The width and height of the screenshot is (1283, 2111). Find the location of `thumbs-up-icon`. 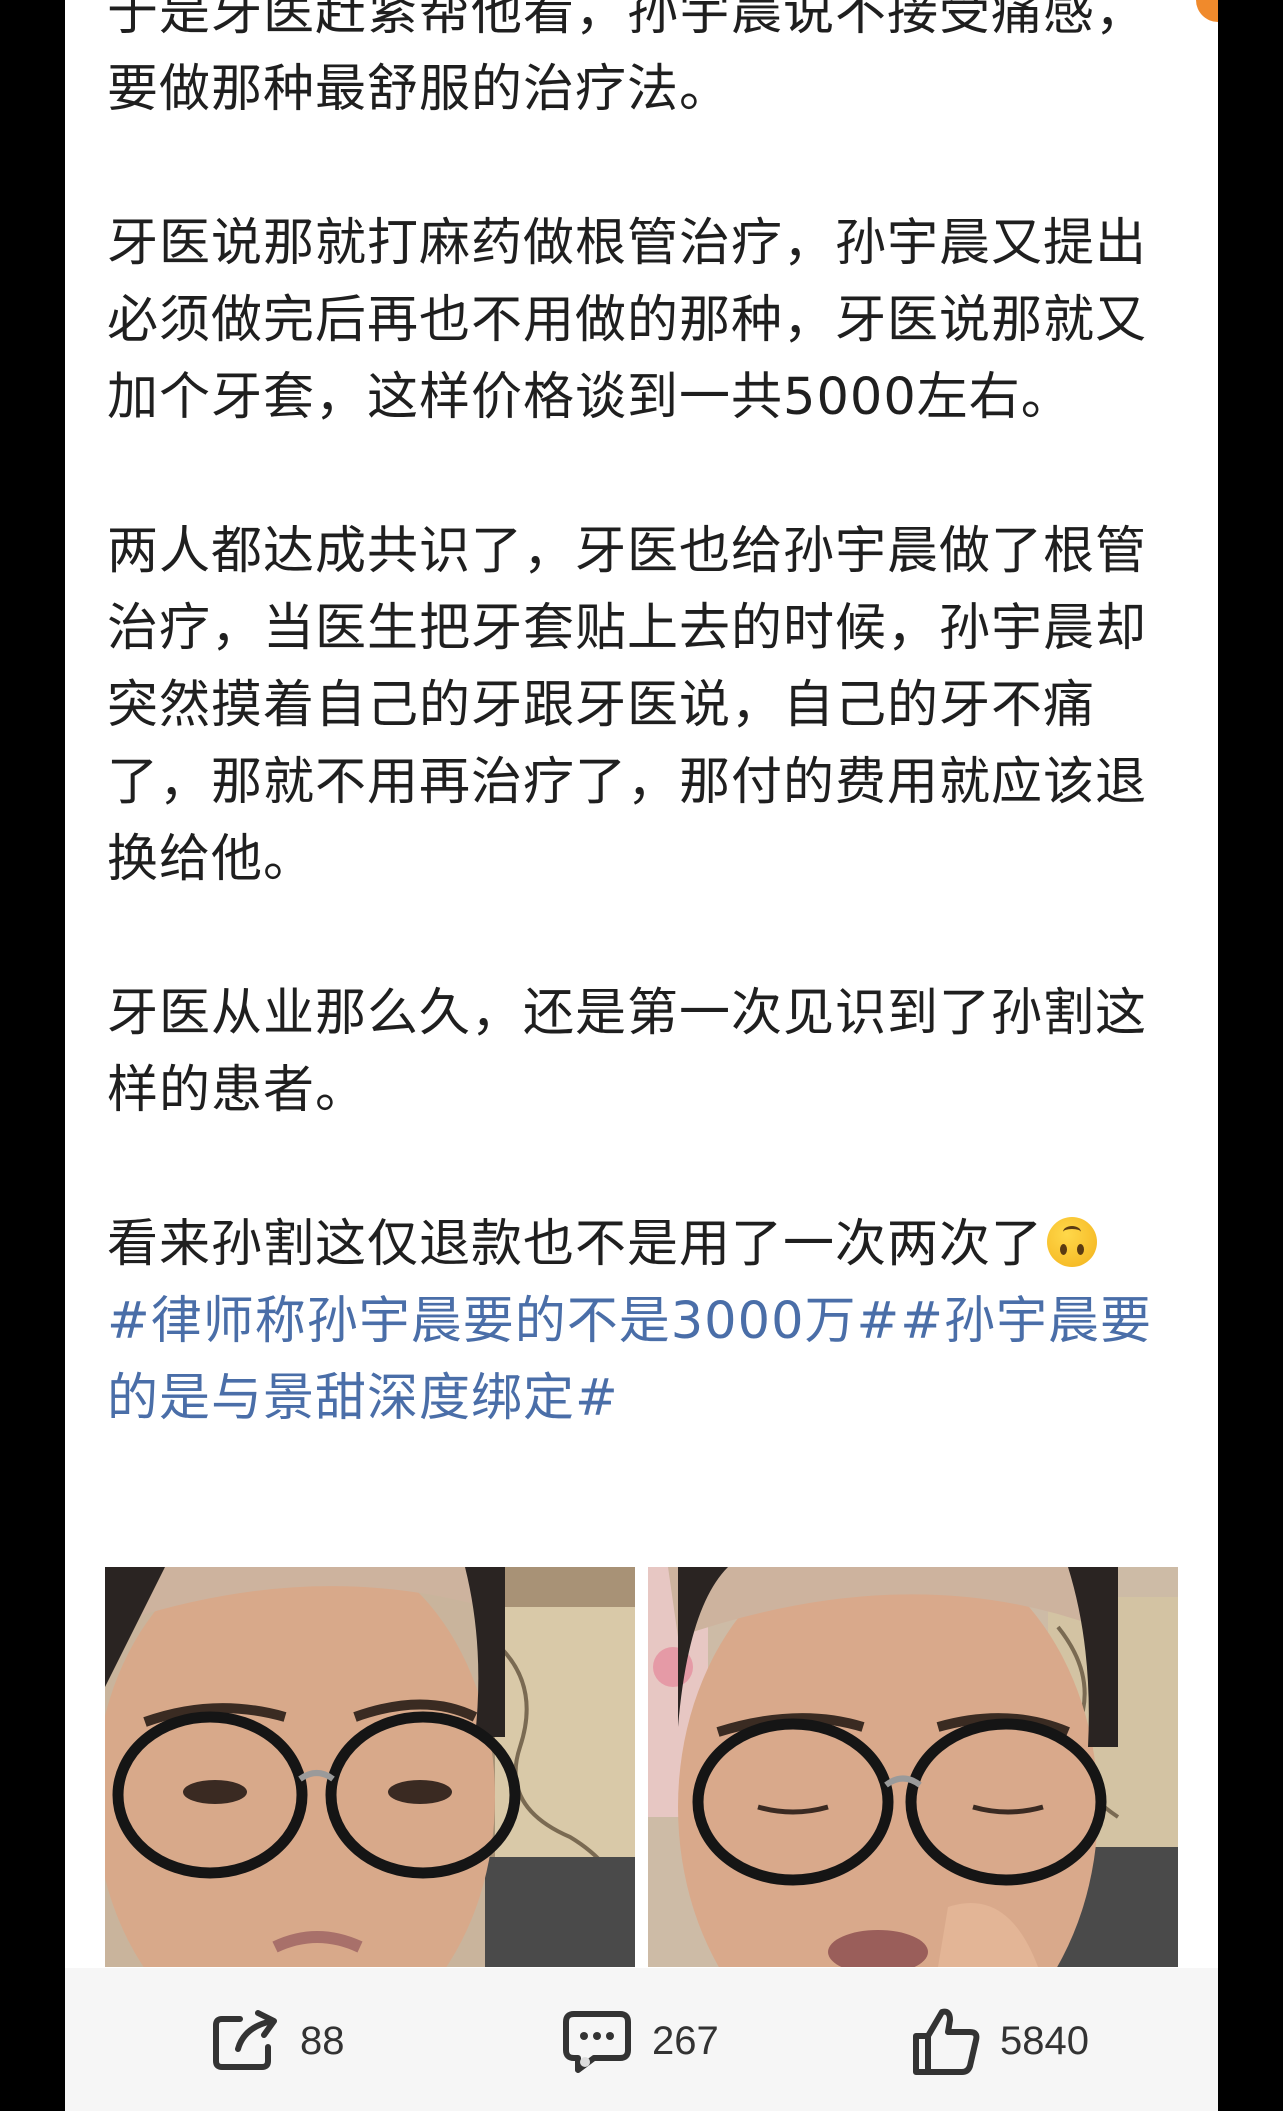

thumbs-up-icon is located at coordinates (946, 2041).